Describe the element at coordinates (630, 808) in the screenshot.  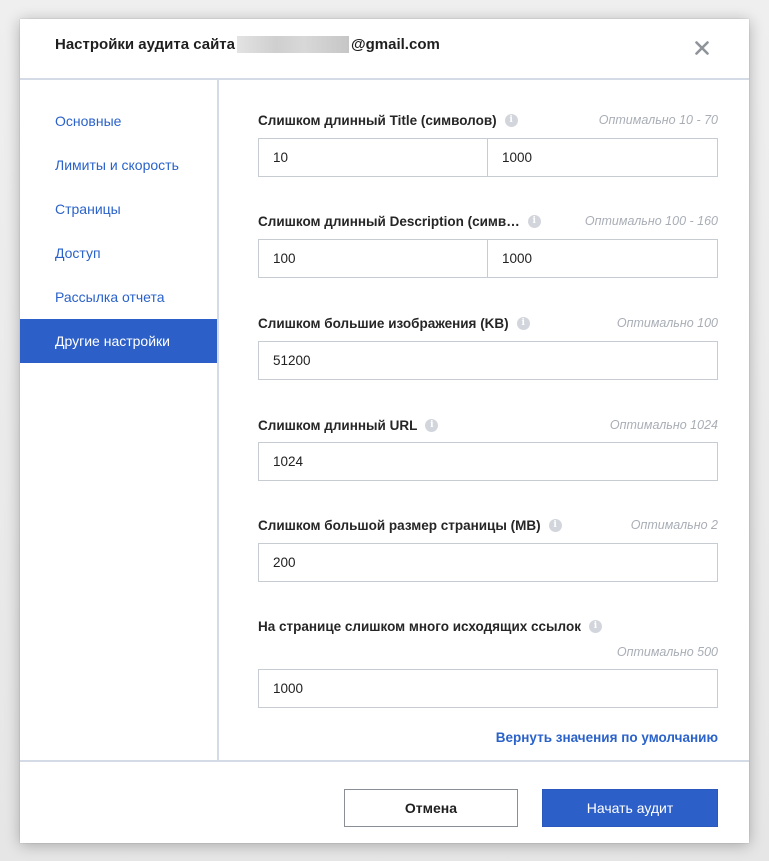
I see `start-audit-button: Начать аудит` at that location.